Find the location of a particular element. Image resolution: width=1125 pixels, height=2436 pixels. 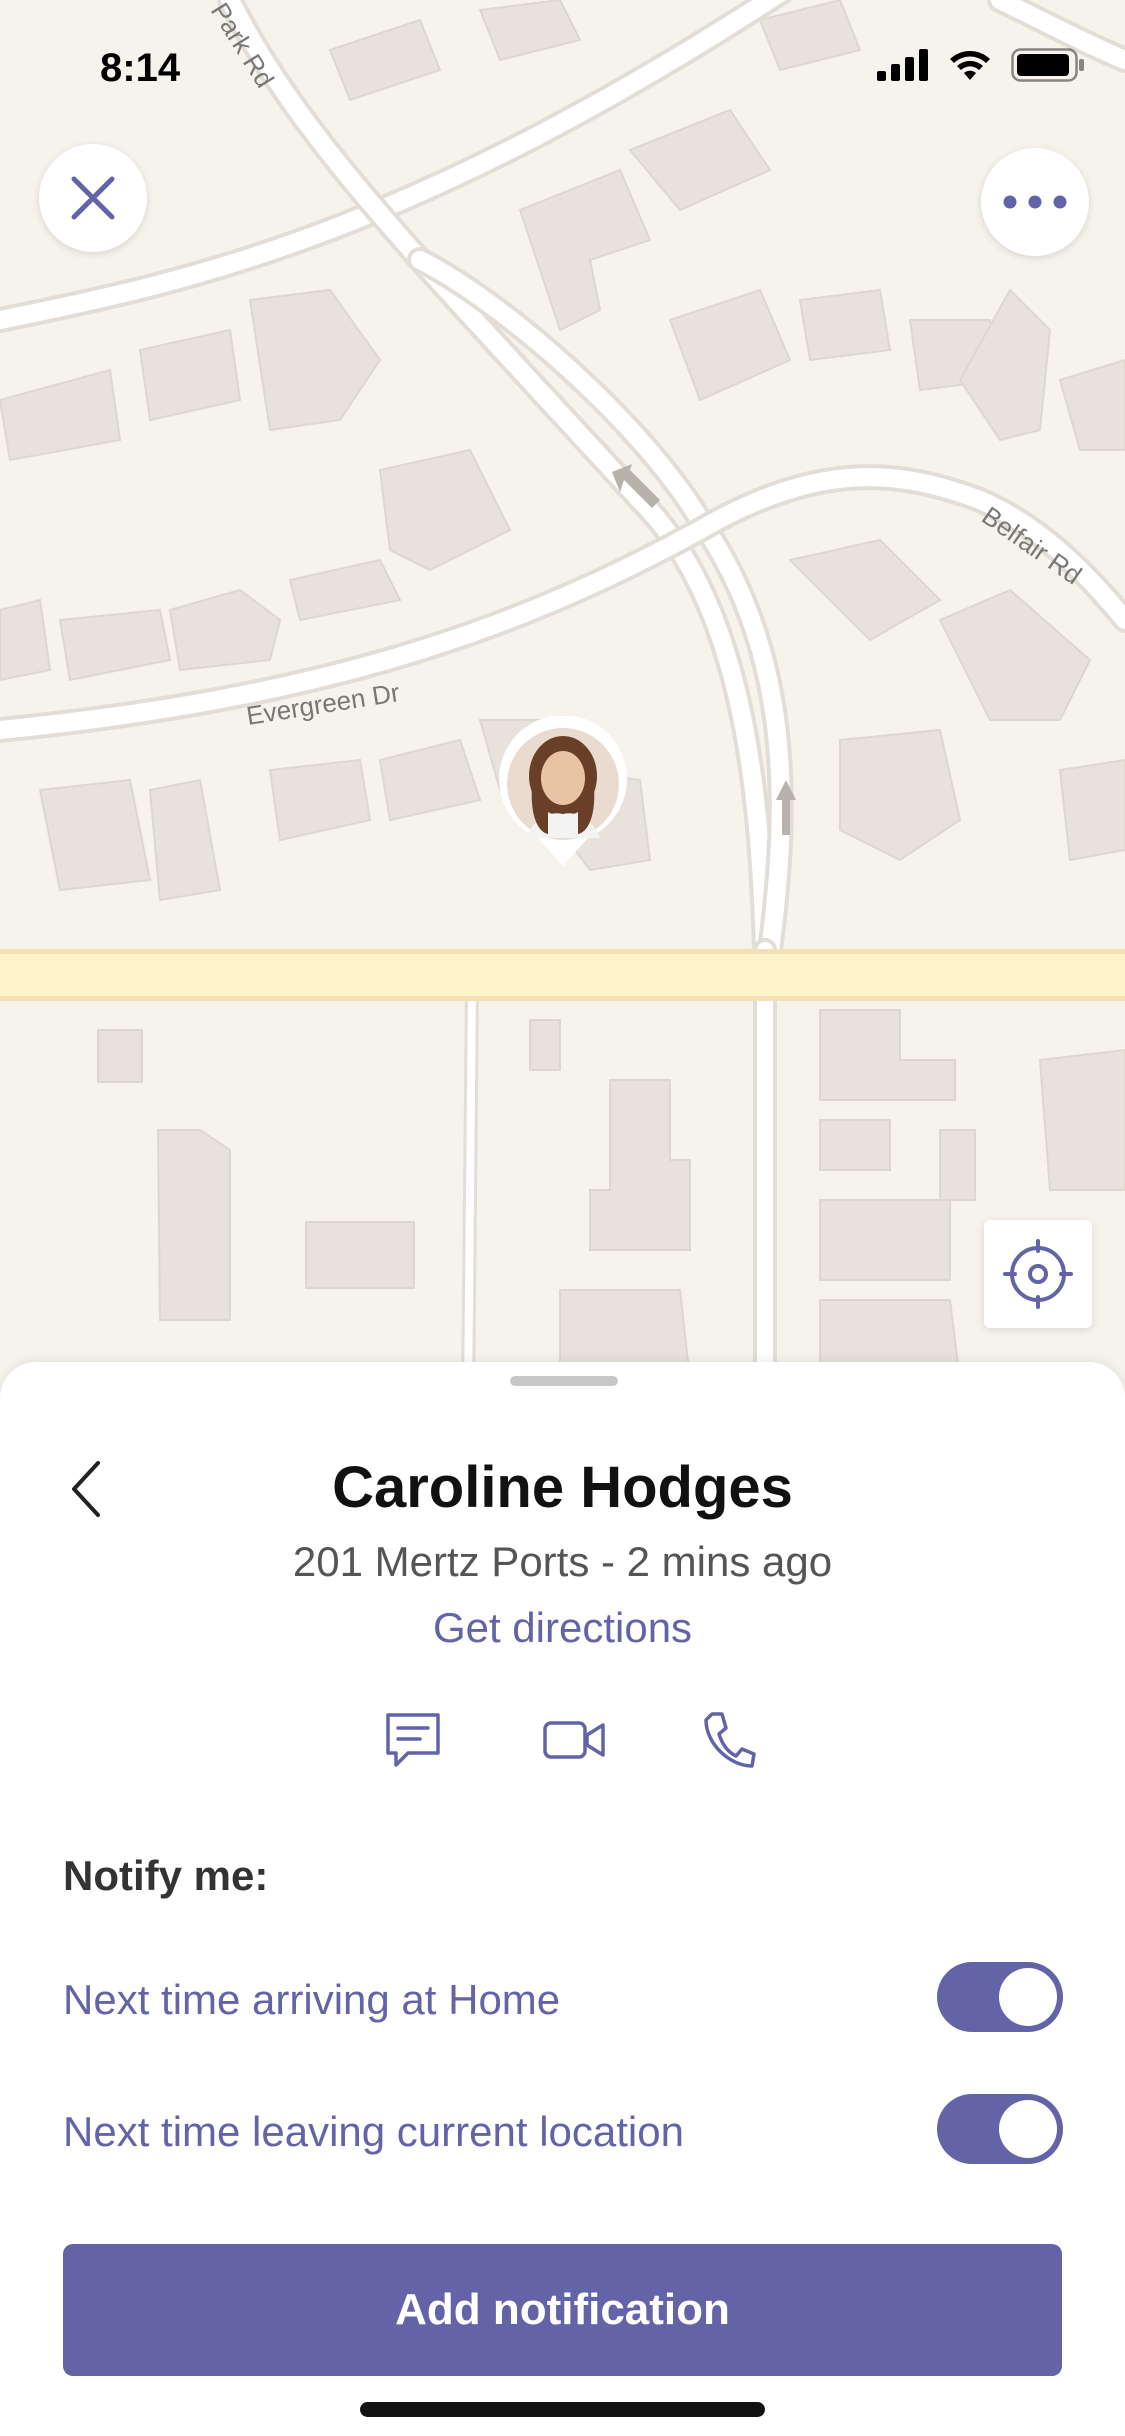

close-button is located at coordinates (93, 198).